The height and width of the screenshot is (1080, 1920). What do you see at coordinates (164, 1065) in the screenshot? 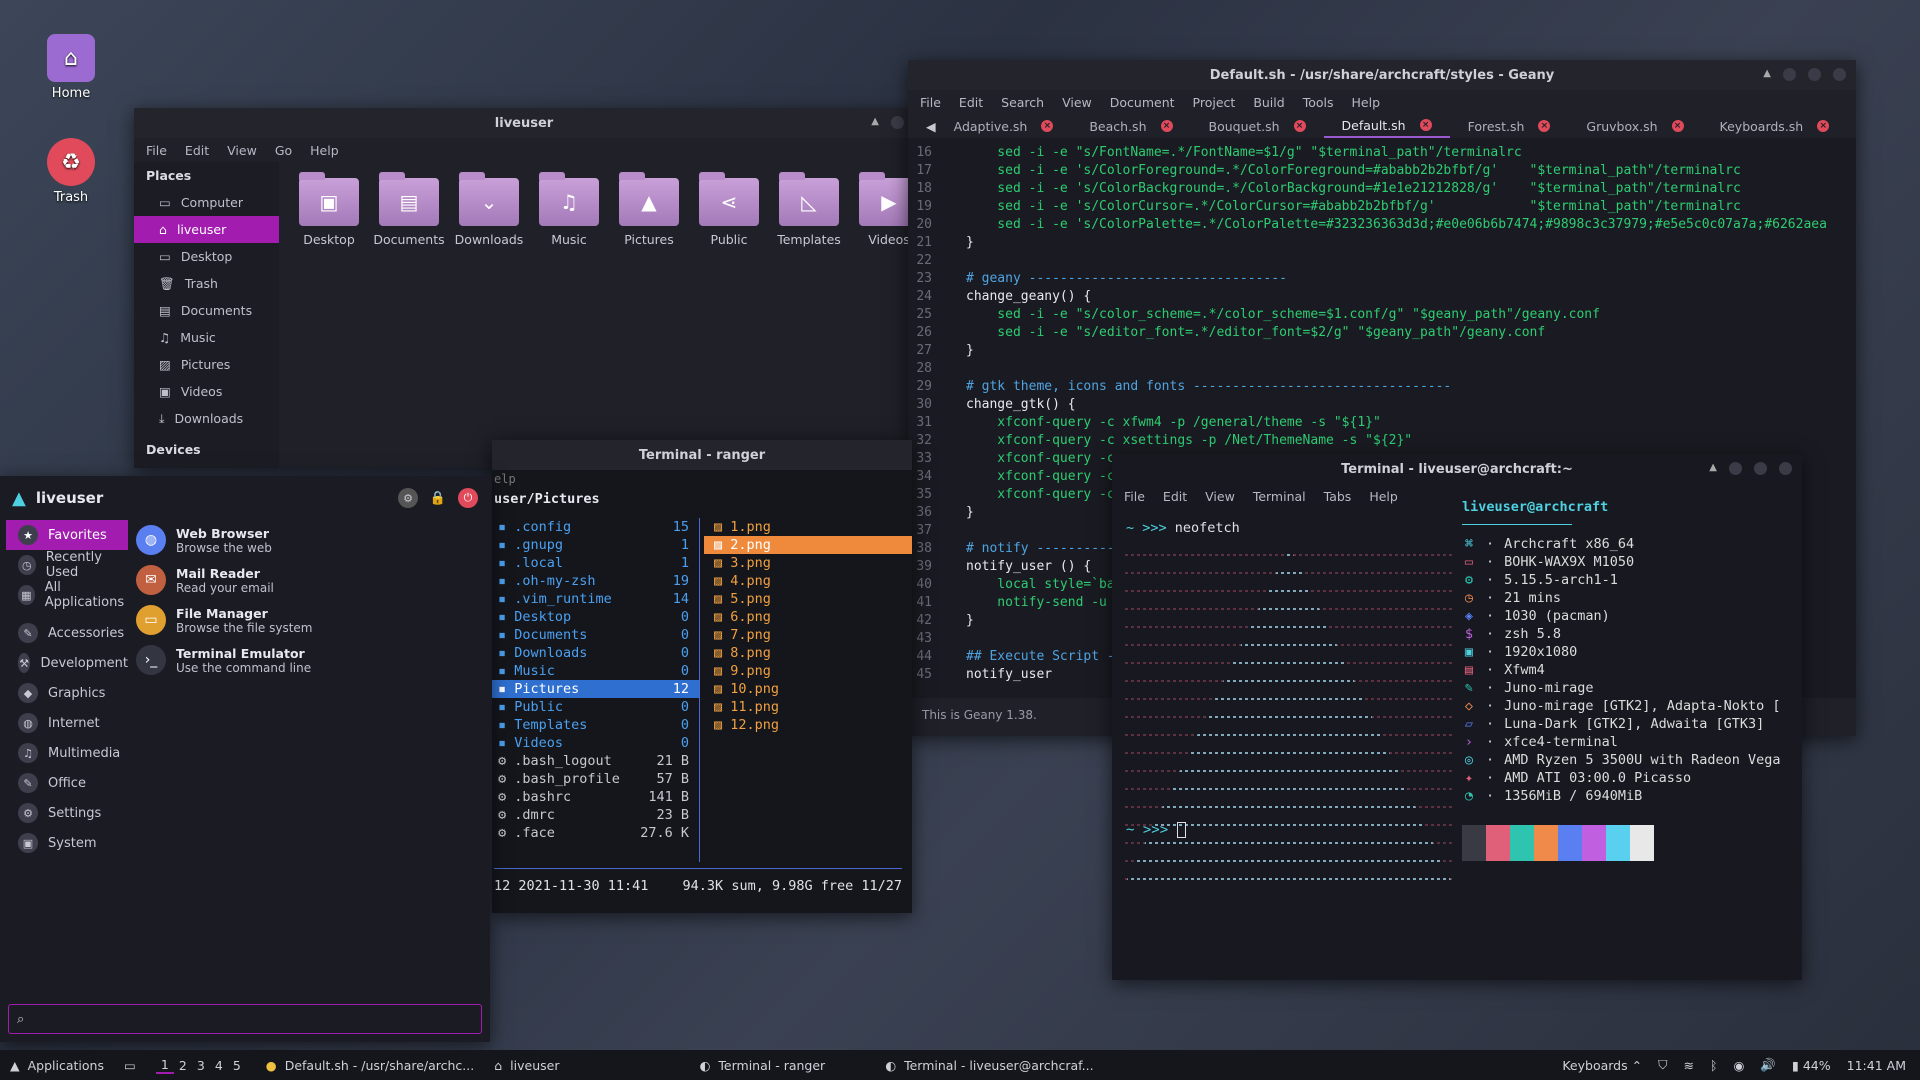
I see `workspace-1: 1` at bounding box center [164, 1065].